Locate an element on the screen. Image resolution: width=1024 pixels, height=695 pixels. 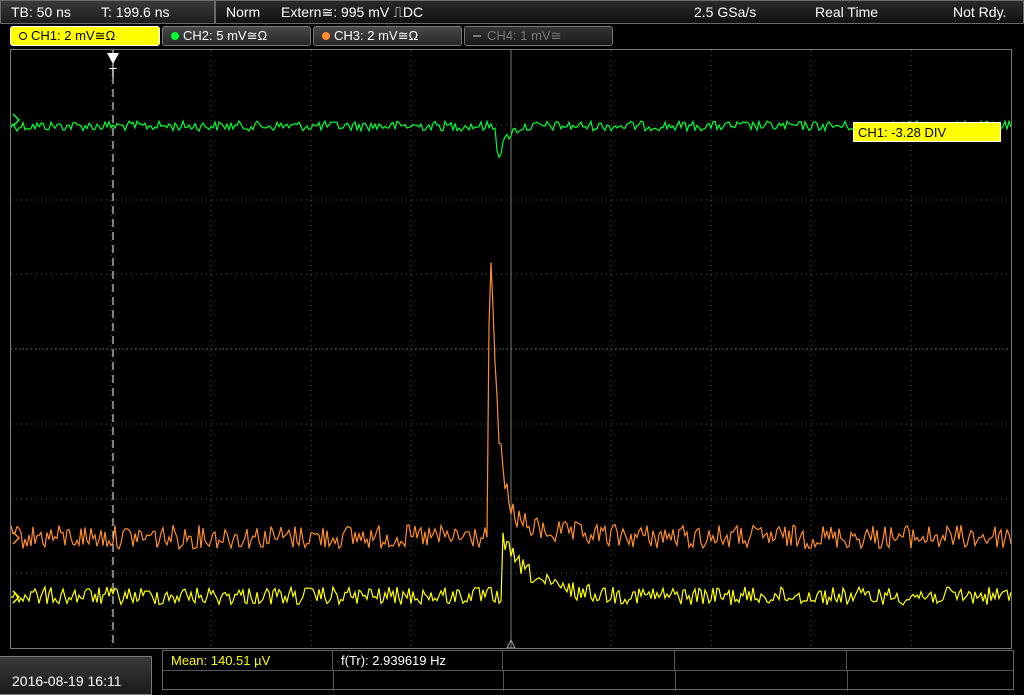
tab-ch4-label: CH4: 1 mV≅ is located at coordinates (524, 35).